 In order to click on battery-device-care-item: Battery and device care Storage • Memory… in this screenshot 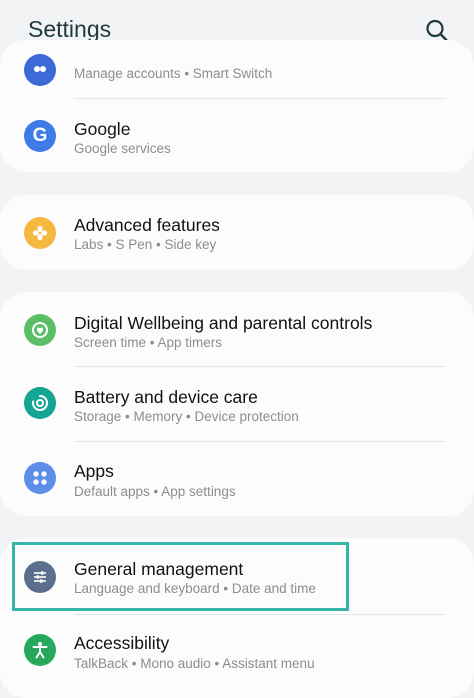, I will do `click(237, 404)`.